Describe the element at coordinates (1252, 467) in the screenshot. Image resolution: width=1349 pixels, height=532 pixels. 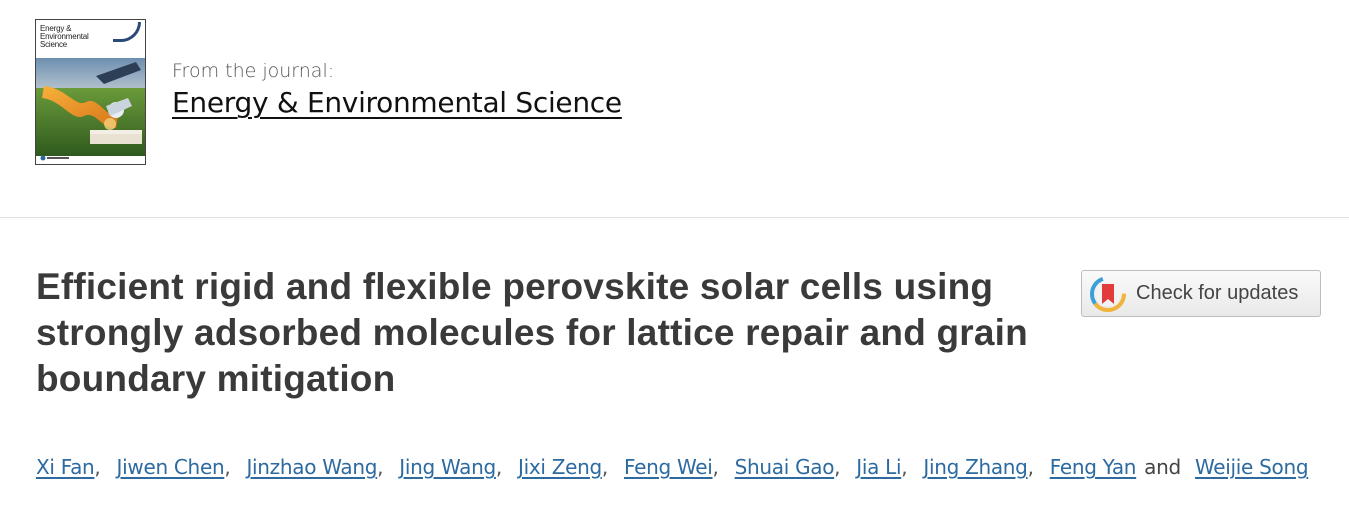
I see `author-link: Weijie Song` at that location.